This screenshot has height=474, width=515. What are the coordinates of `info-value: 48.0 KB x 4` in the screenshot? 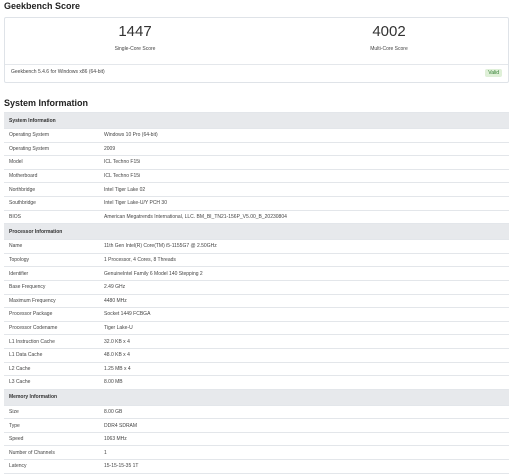 It's located at (304, 354).